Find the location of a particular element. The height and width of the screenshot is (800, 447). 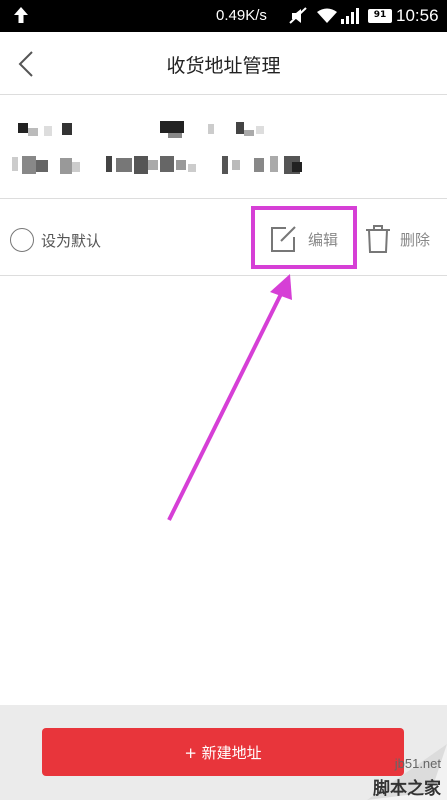

watermark: jb51.net 脚本之家 is located at coordinates (387, 765).